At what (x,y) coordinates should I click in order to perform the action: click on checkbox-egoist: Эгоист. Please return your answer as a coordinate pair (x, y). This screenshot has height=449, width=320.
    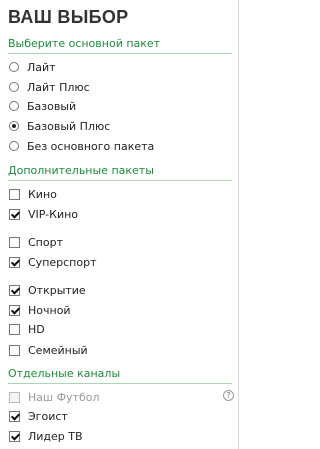
    Looking at the image, I should click on (121, 416).